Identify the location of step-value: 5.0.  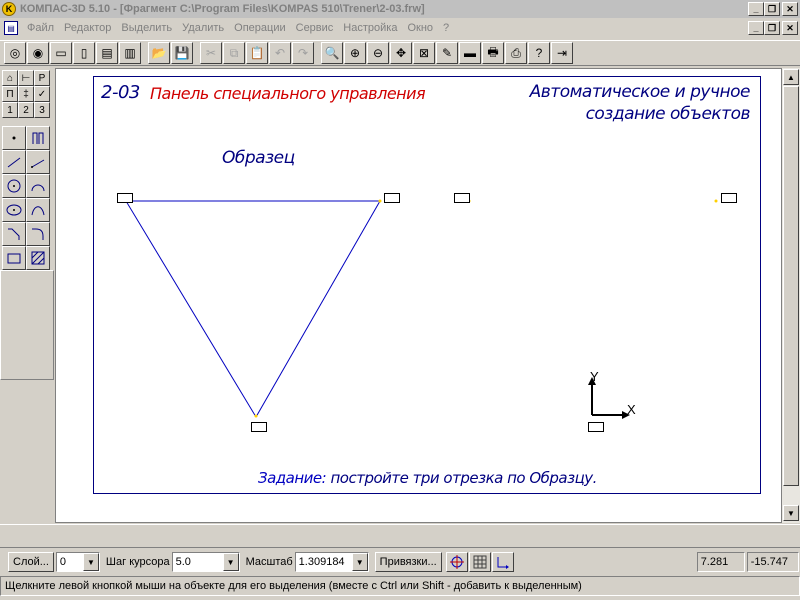
(183, 562).